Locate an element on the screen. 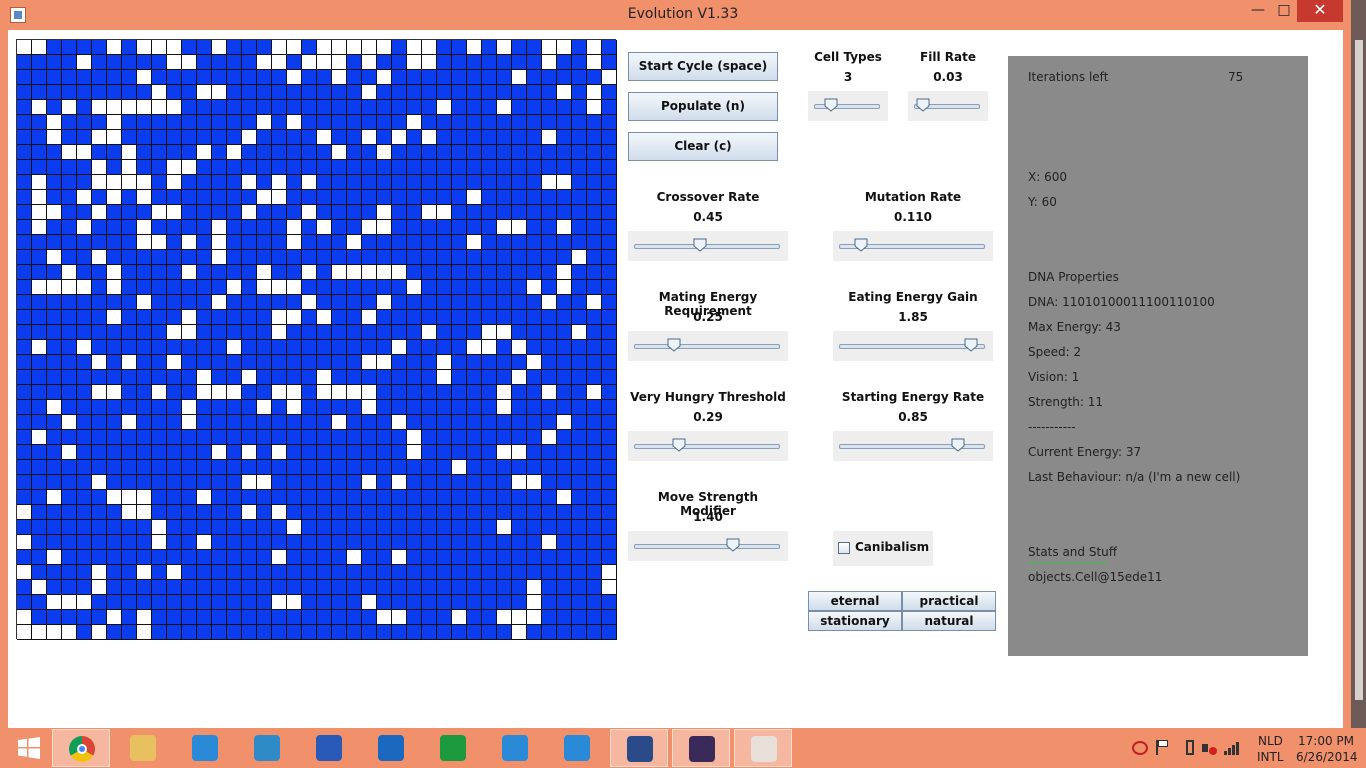 The width and height of the screenshot is (1366, 768). slider-thumb is located at coordinates (971, 345).